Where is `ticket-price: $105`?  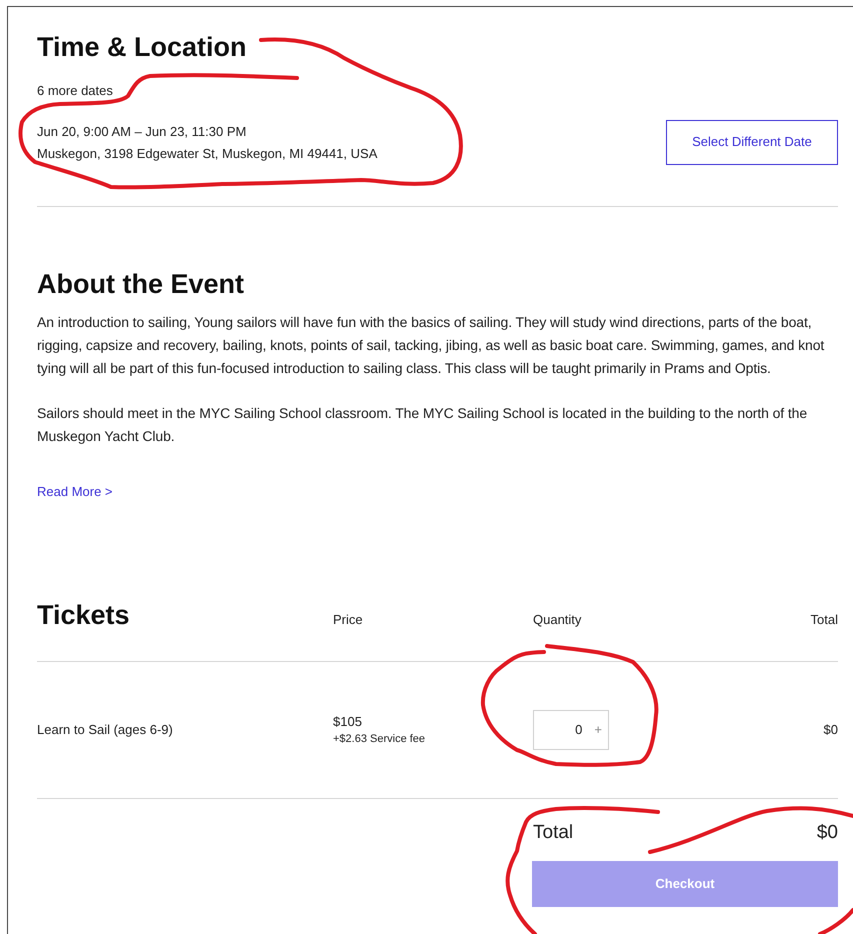 ticket-price: $105 is located at coordinates (348, 721).